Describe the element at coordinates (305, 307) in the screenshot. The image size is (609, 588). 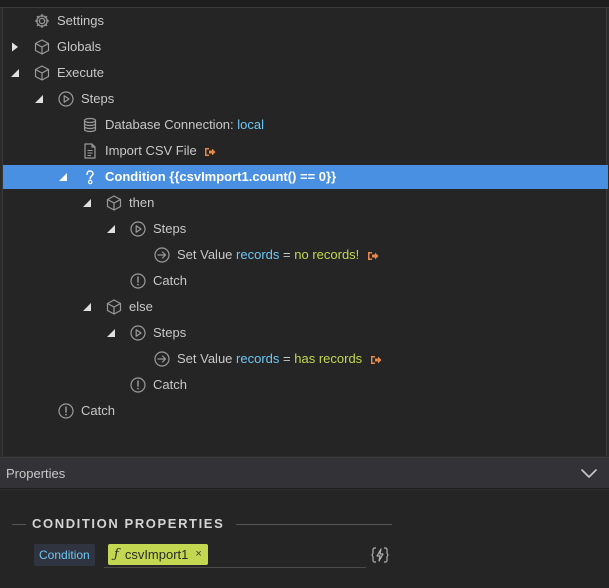
I see `tree-item-else: else` at that location.